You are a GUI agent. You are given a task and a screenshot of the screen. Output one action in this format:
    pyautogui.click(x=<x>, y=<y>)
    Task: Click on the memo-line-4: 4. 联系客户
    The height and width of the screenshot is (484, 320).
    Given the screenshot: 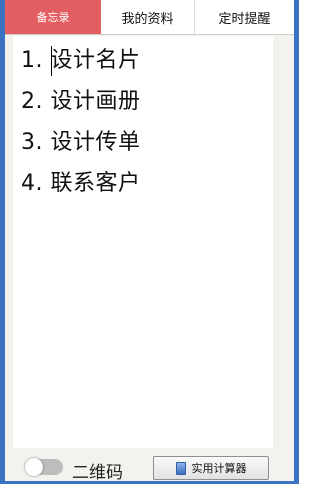 What is the action you would take?
    pyautogui.click(x=81, y=183)
    